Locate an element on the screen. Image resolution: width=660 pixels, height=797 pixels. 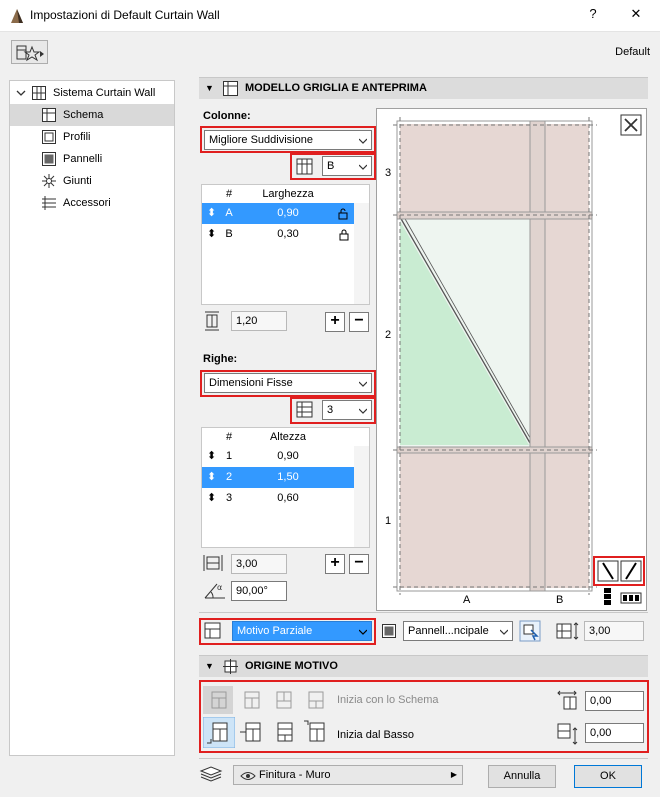
angle-input: 90,00° is located at coordinates (259, 591).